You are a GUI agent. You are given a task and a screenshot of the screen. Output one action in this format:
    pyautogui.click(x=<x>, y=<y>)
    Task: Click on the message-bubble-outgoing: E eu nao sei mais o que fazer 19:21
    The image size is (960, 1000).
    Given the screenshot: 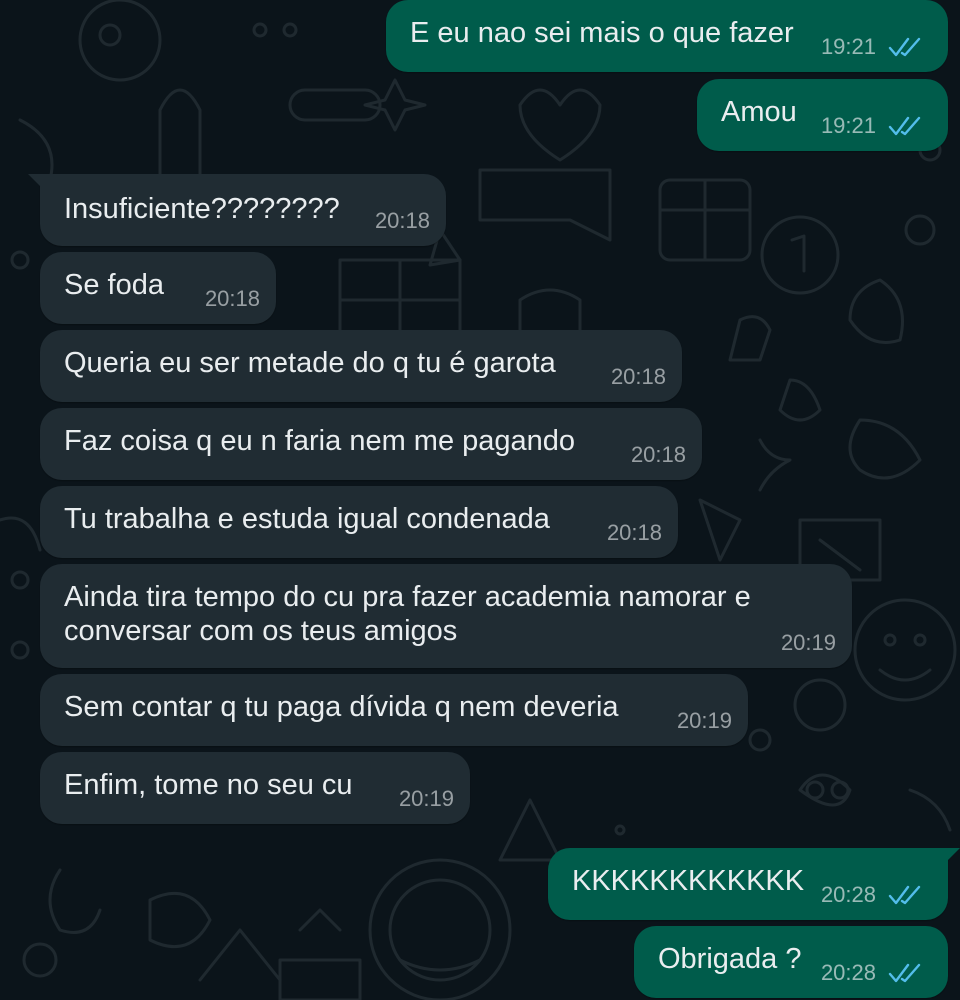 What is the action you would take?
    pyautogui.click(x=667, y=36)
    